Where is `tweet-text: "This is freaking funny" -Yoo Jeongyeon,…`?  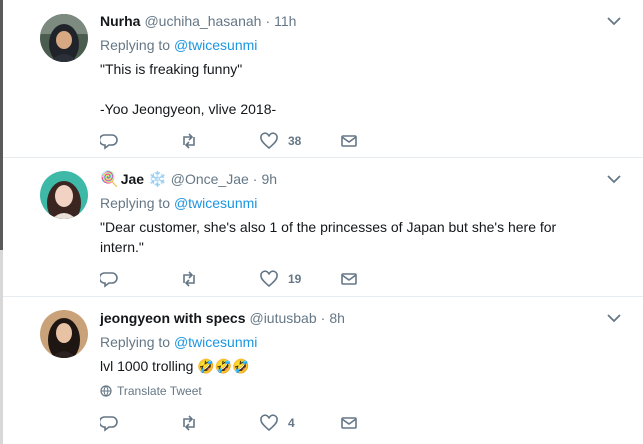 tweet-text: "This is freaking funny" -Yoo Jeongyeon,… is located at coordinates (361, 89).